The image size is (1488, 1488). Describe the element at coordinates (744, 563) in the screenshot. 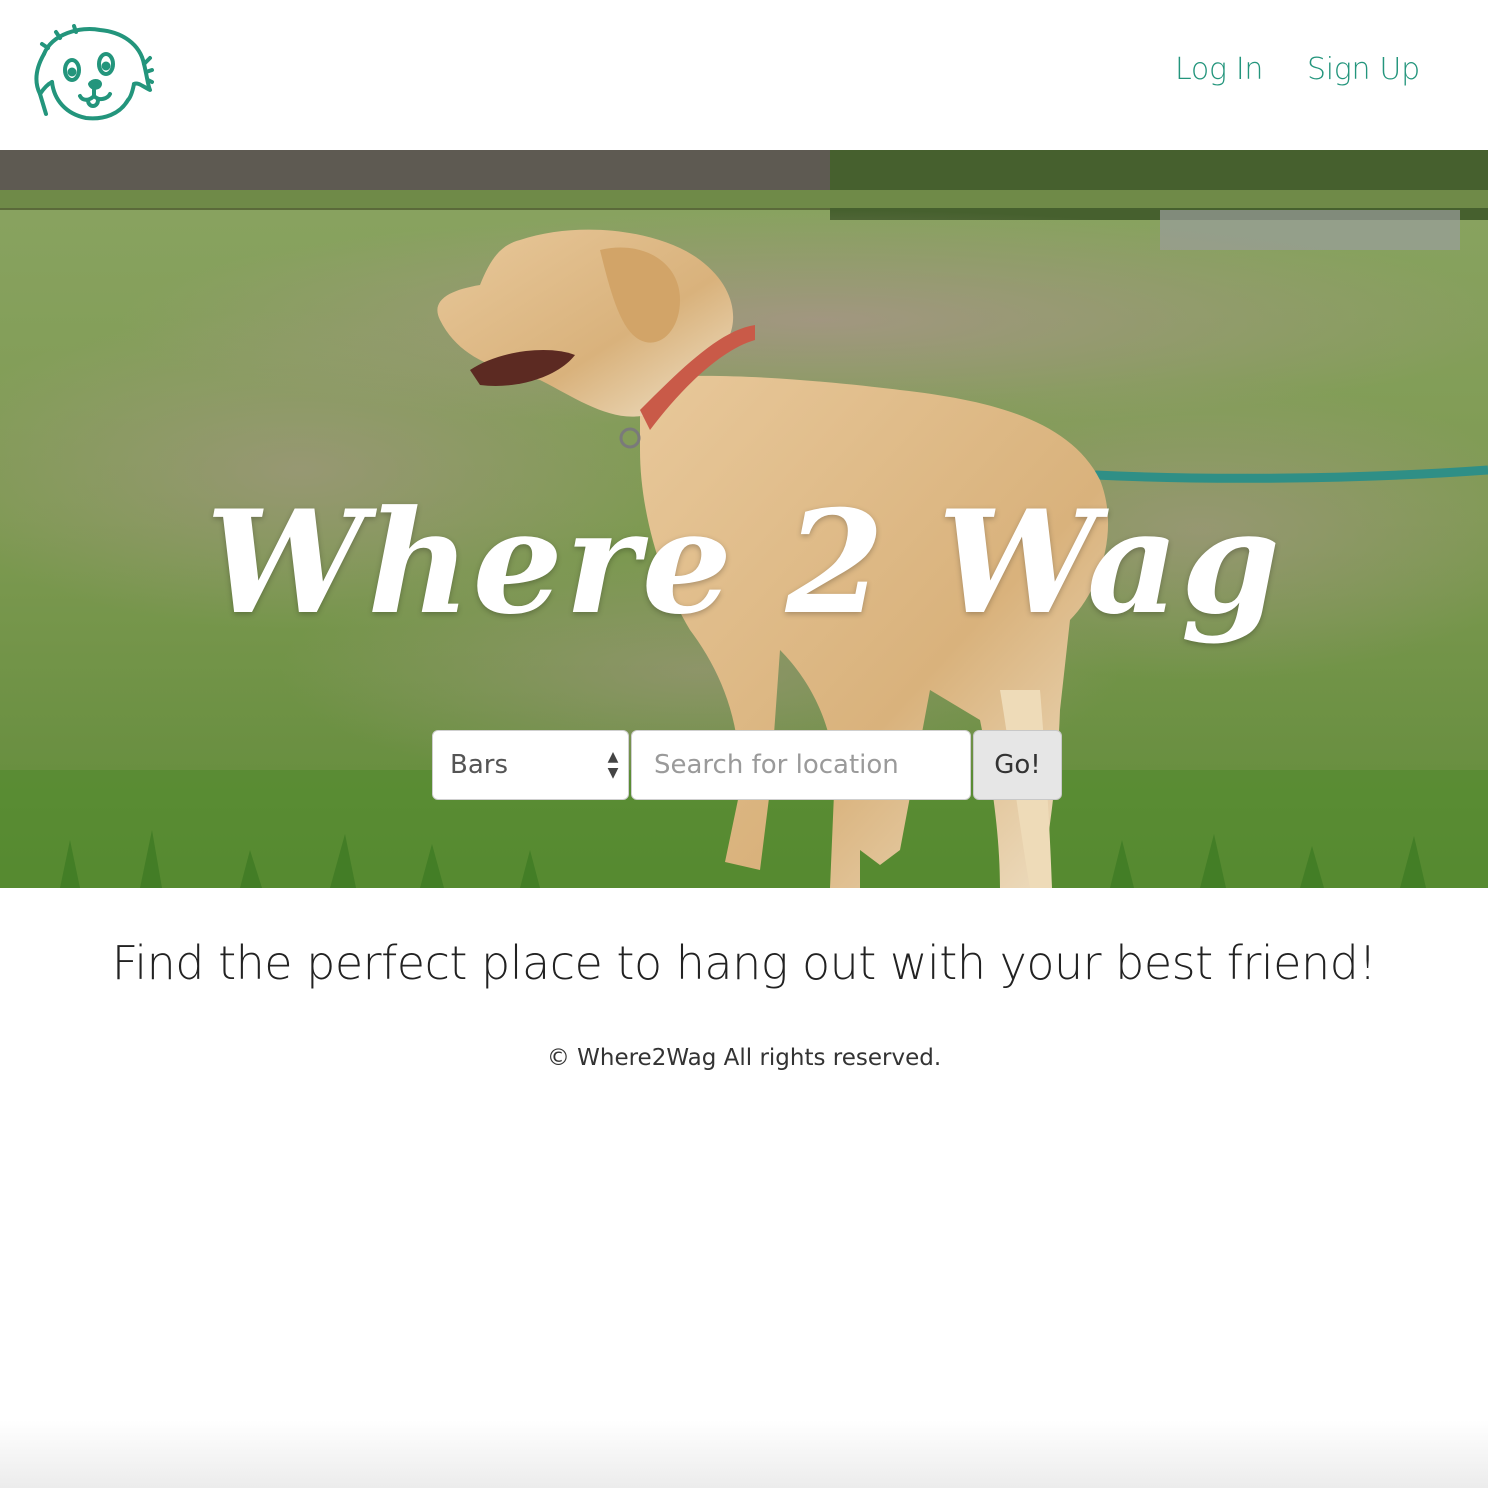

I see `hero-title: Where 2 Wag` at that location.